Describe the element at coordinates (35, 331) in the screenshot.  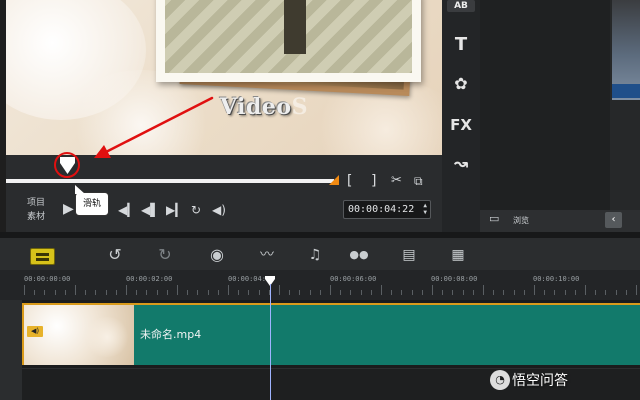
I see `clip-audio-icon: ◀)` at that location.